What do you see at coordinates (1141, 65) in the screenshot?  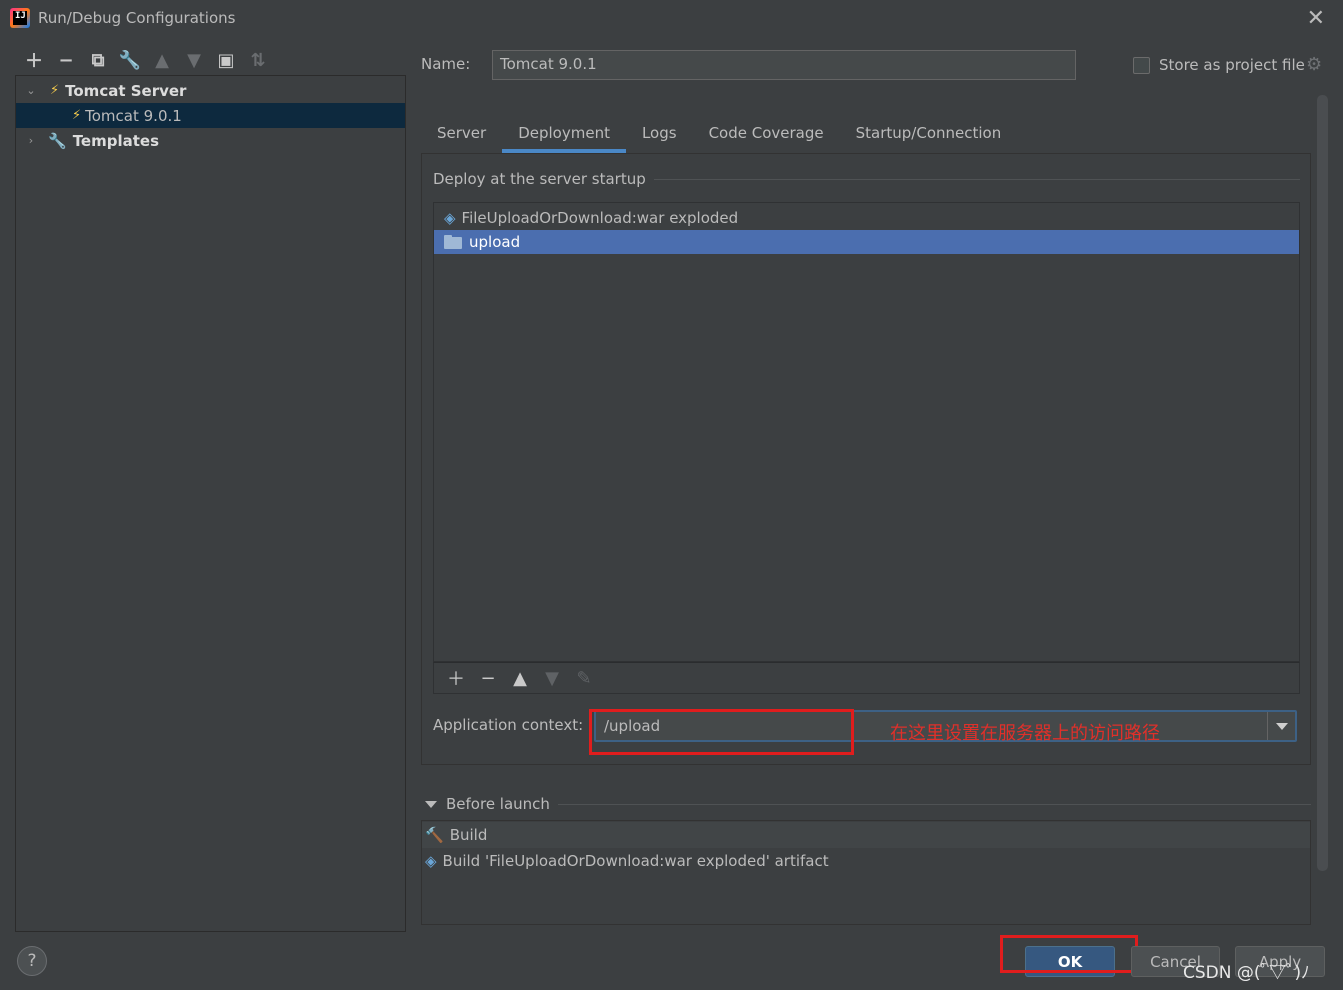 I see `store-as-project-checkbox` at bounding box center [1141, 65].